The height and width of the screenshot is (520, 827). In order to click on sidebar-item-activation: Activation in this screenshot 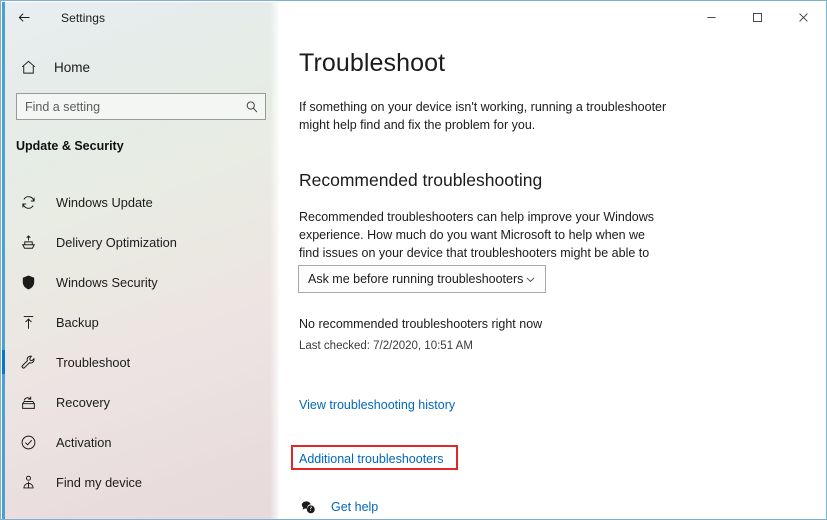, I will do `click(140, 442)`.